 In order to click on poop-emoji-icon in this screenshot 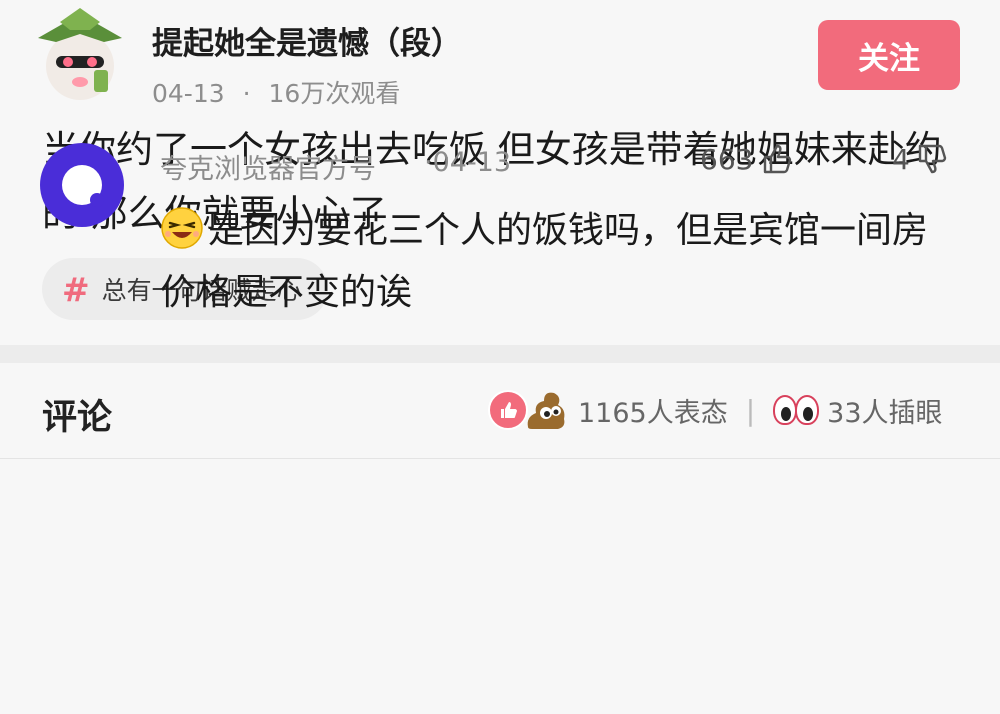, I will do `click(545, 410)`.